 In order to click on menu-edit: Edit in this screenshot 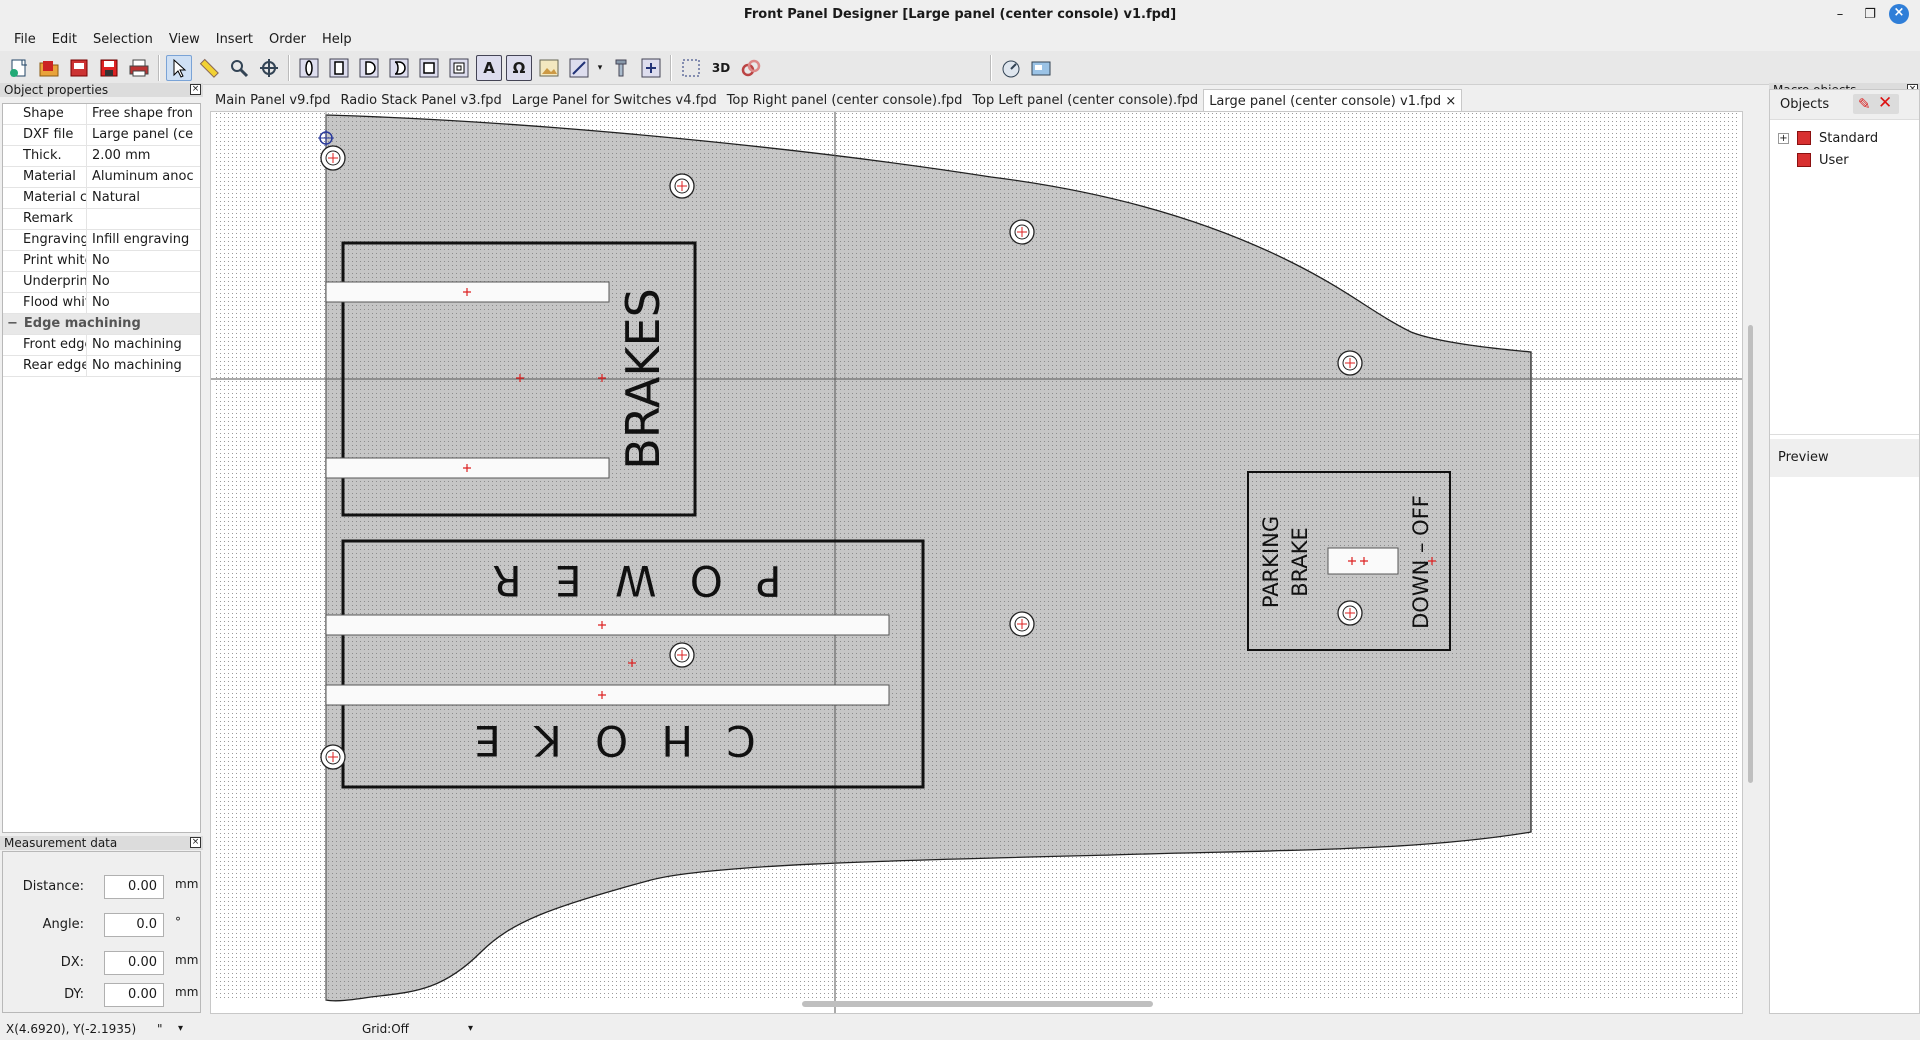, I will do `click(64, 40)`.